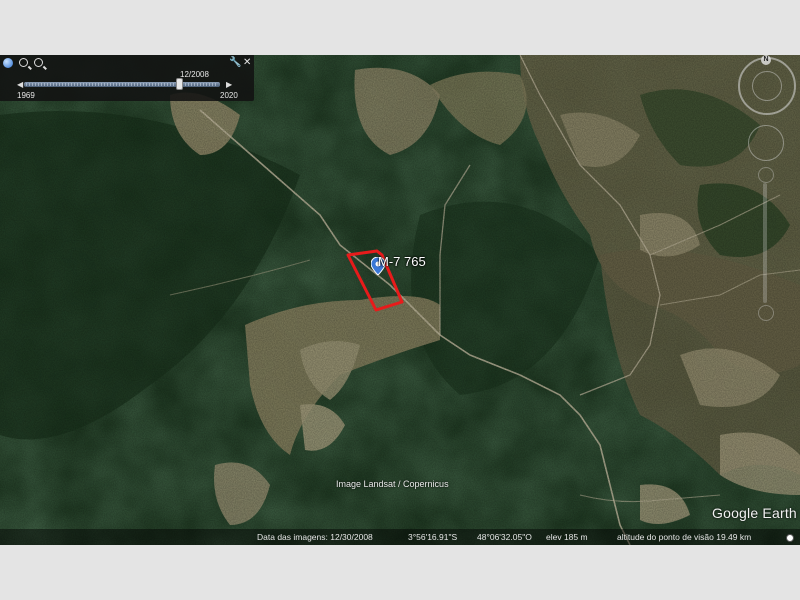 The image size is (800, 600). I want to click on time-slider-ticks, so click(122, 84).